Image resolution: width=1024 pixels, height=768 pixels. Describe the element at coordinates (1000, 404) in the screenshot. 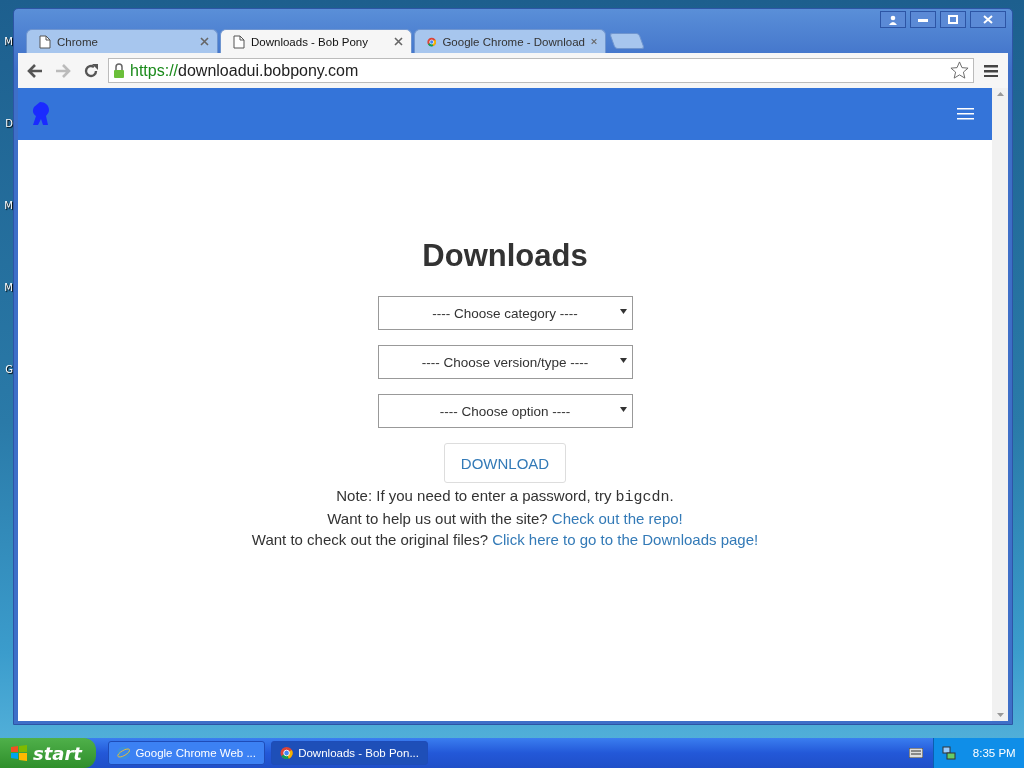

I see `scrollbar` at that location.